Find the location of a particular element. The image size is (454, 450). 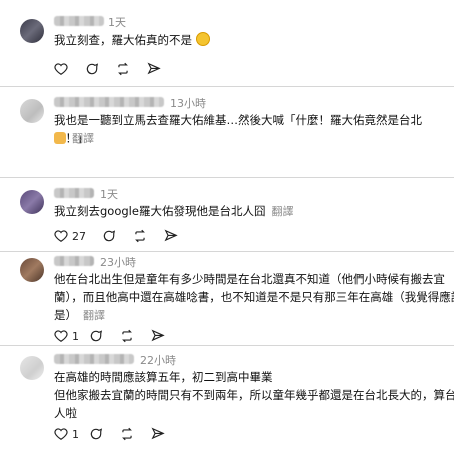

timestamp: 22小時 is located at coordinates (158, 360).